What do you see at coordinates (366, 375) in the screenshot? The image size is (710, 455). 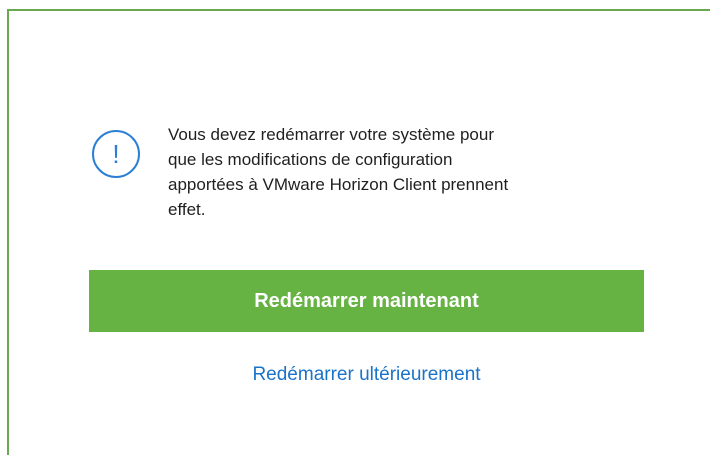 I see `restart-later-link: Redémarrer ultérieurement` at bounding box center [366, 375].